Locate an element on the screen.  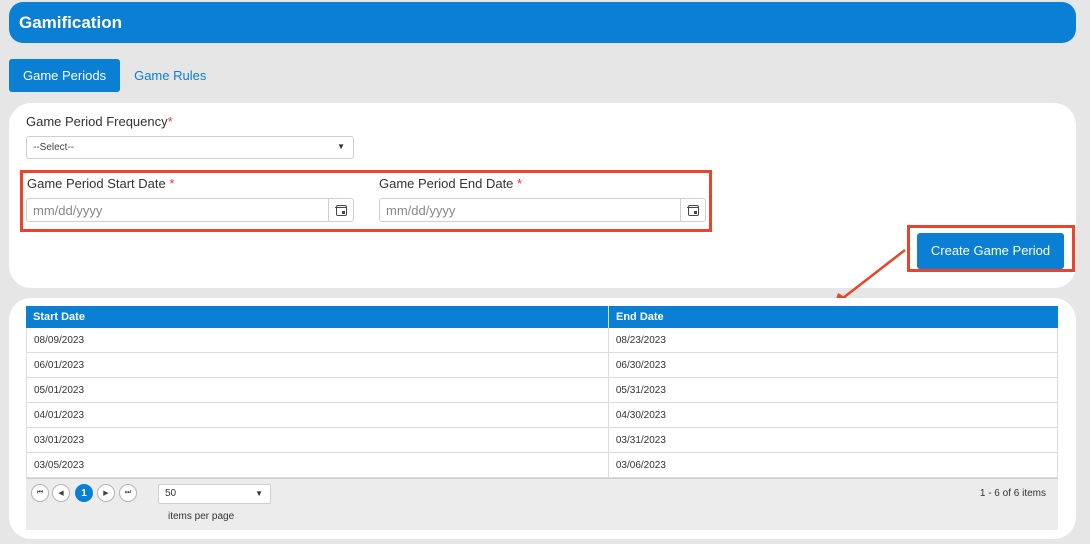
start-date-cell: 06/01/2023 is located at coordinates (318, 365).